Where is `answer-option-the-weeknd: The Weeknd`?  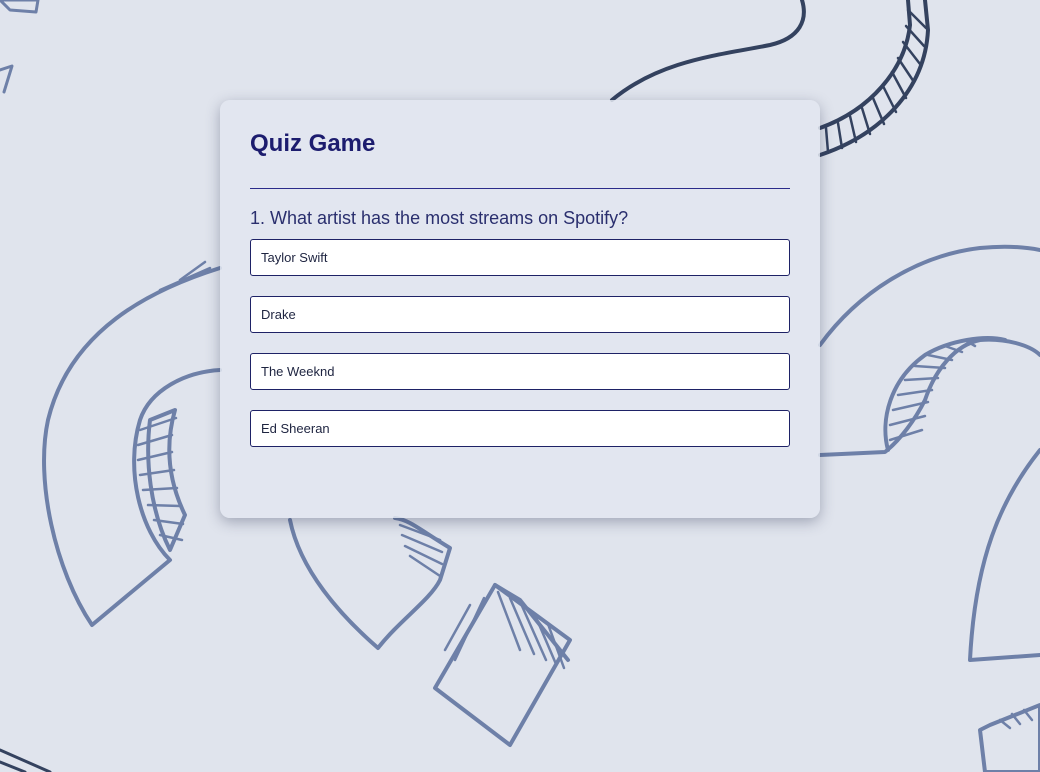
answer-option-the-weeknd: The Weeknd is located at coordinates (520, 371).